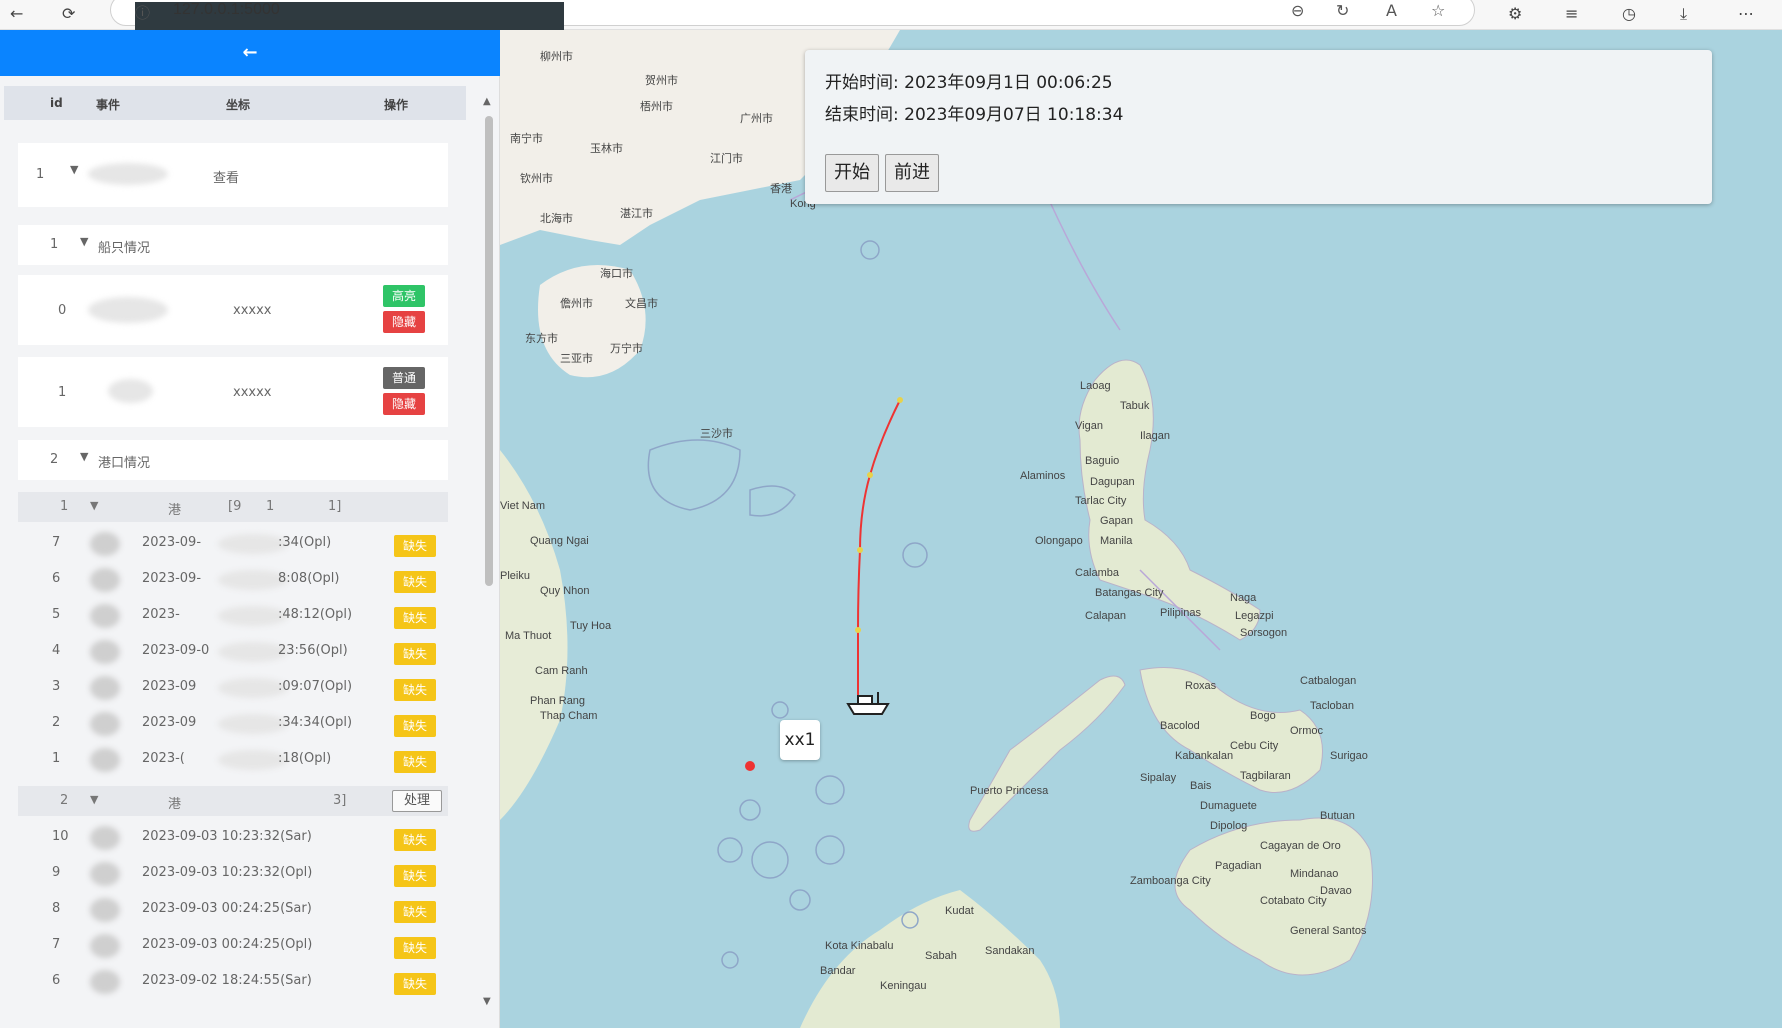 This screenshot has width=1782, height=1028. What do you see at coordinates (487, 1001) in the screenshot?
I see `scroll-down-icon: ▼` at bounding box center [487, 1001].